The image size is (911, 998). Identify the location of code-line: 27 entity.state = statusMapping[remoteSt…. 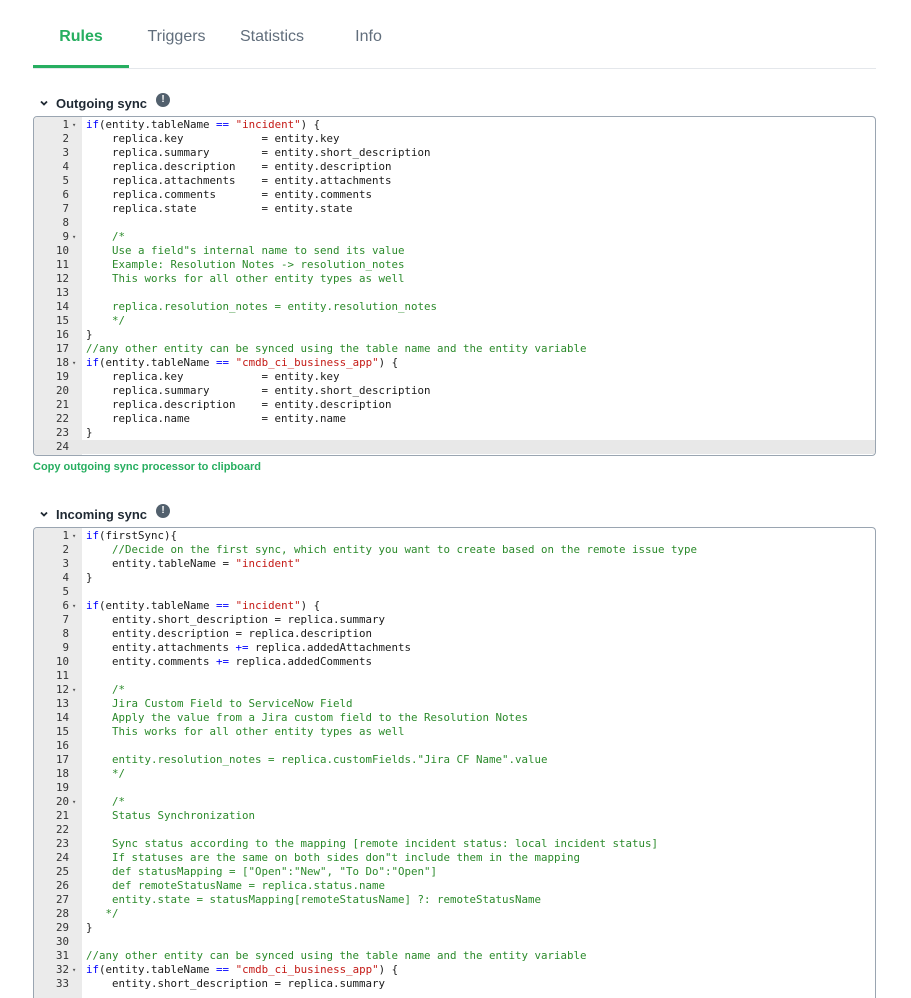
(454, 900).